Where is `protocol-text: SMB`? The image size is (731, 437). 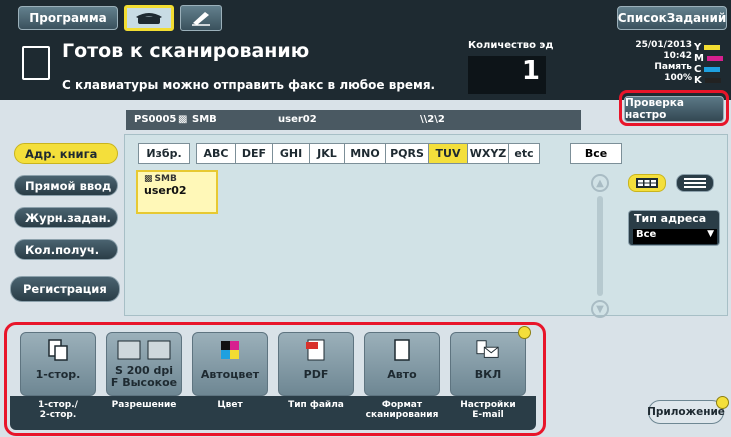
protocol-text: SMB is located at coordinates (204, 119).